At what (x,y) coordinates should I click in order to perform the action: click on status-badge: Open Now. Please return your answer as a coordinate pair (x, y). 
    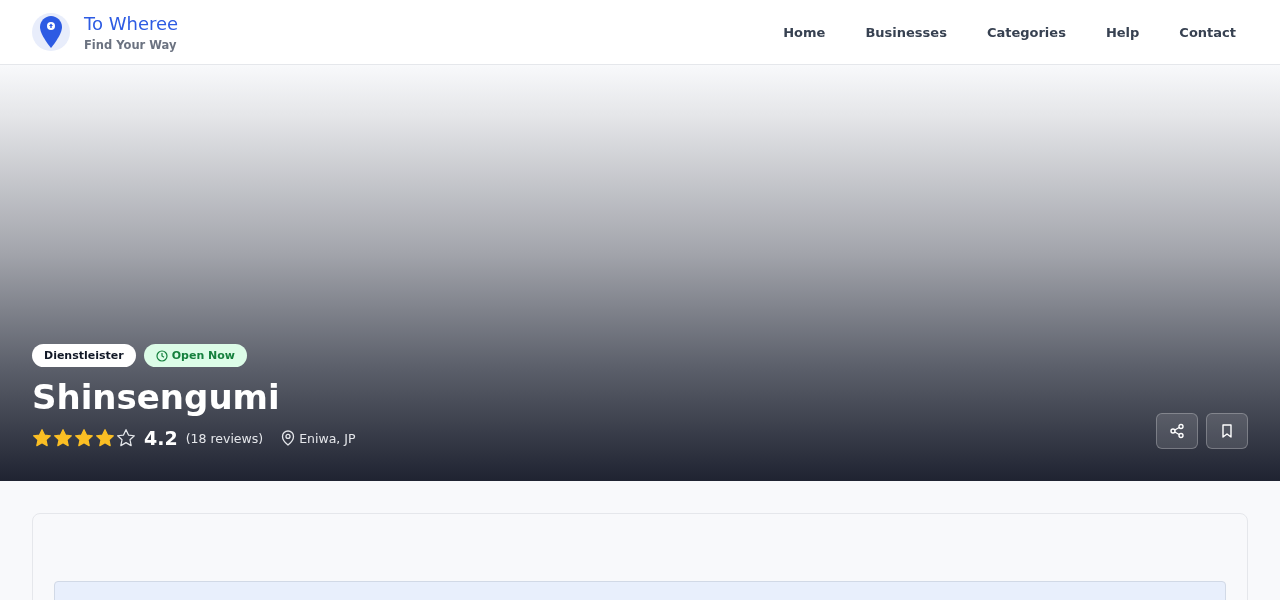
    Looking at the image, I should click on (195, 355).